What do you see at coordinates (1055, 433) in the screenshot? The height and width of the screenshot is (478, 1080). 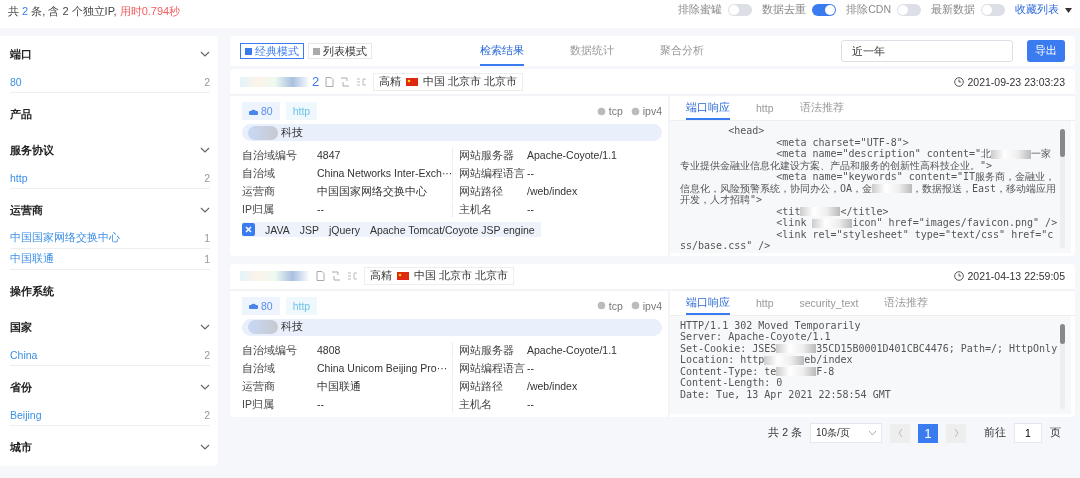 I see `page-suffix: 页` at bounding box center [1055, 433].